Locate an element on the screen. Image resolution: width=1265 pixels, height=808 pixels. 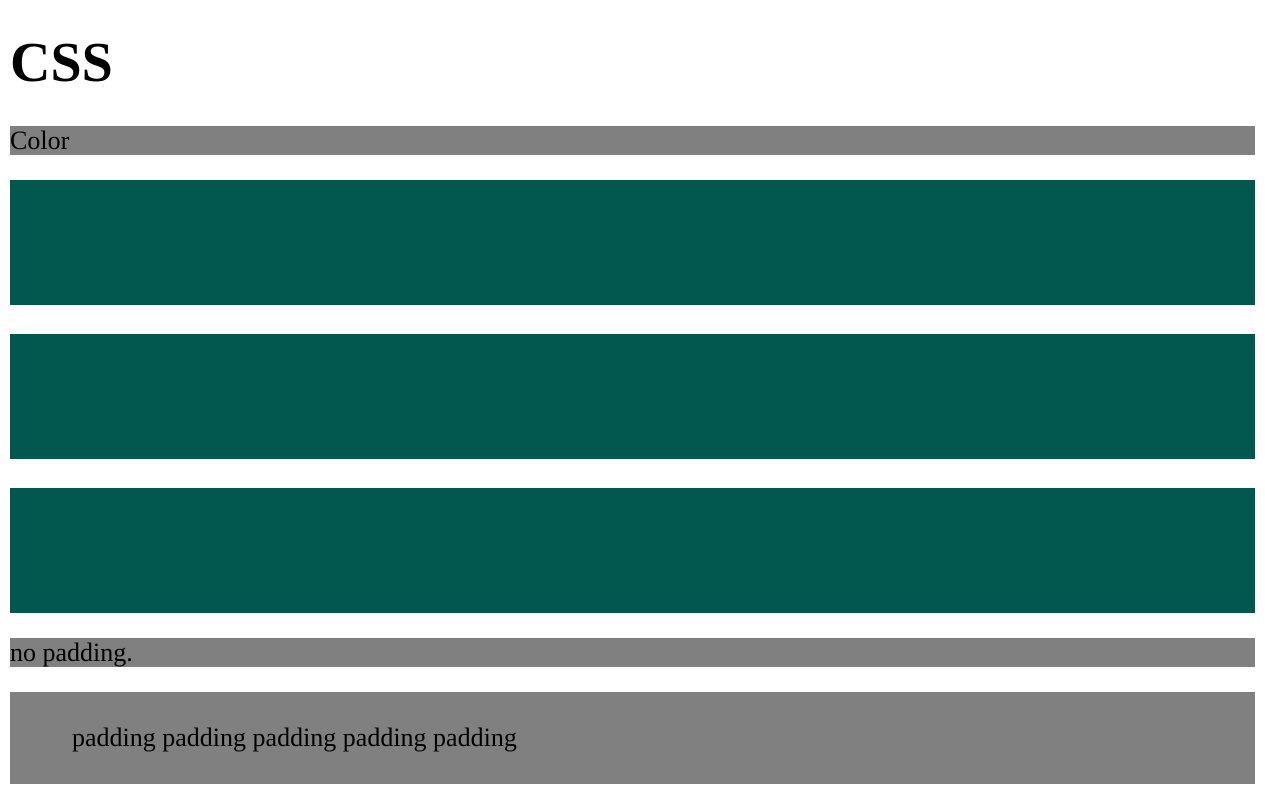
color-label: Color is located at coordinates (632, 140).